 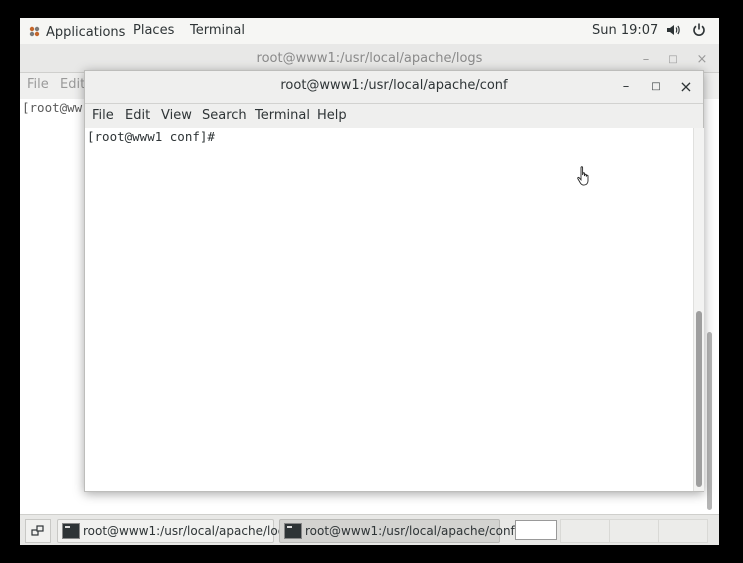 I want to click on taskbar-item-conf: root@www1:/usr/local/apache/conf, so click(x=397, y=531).